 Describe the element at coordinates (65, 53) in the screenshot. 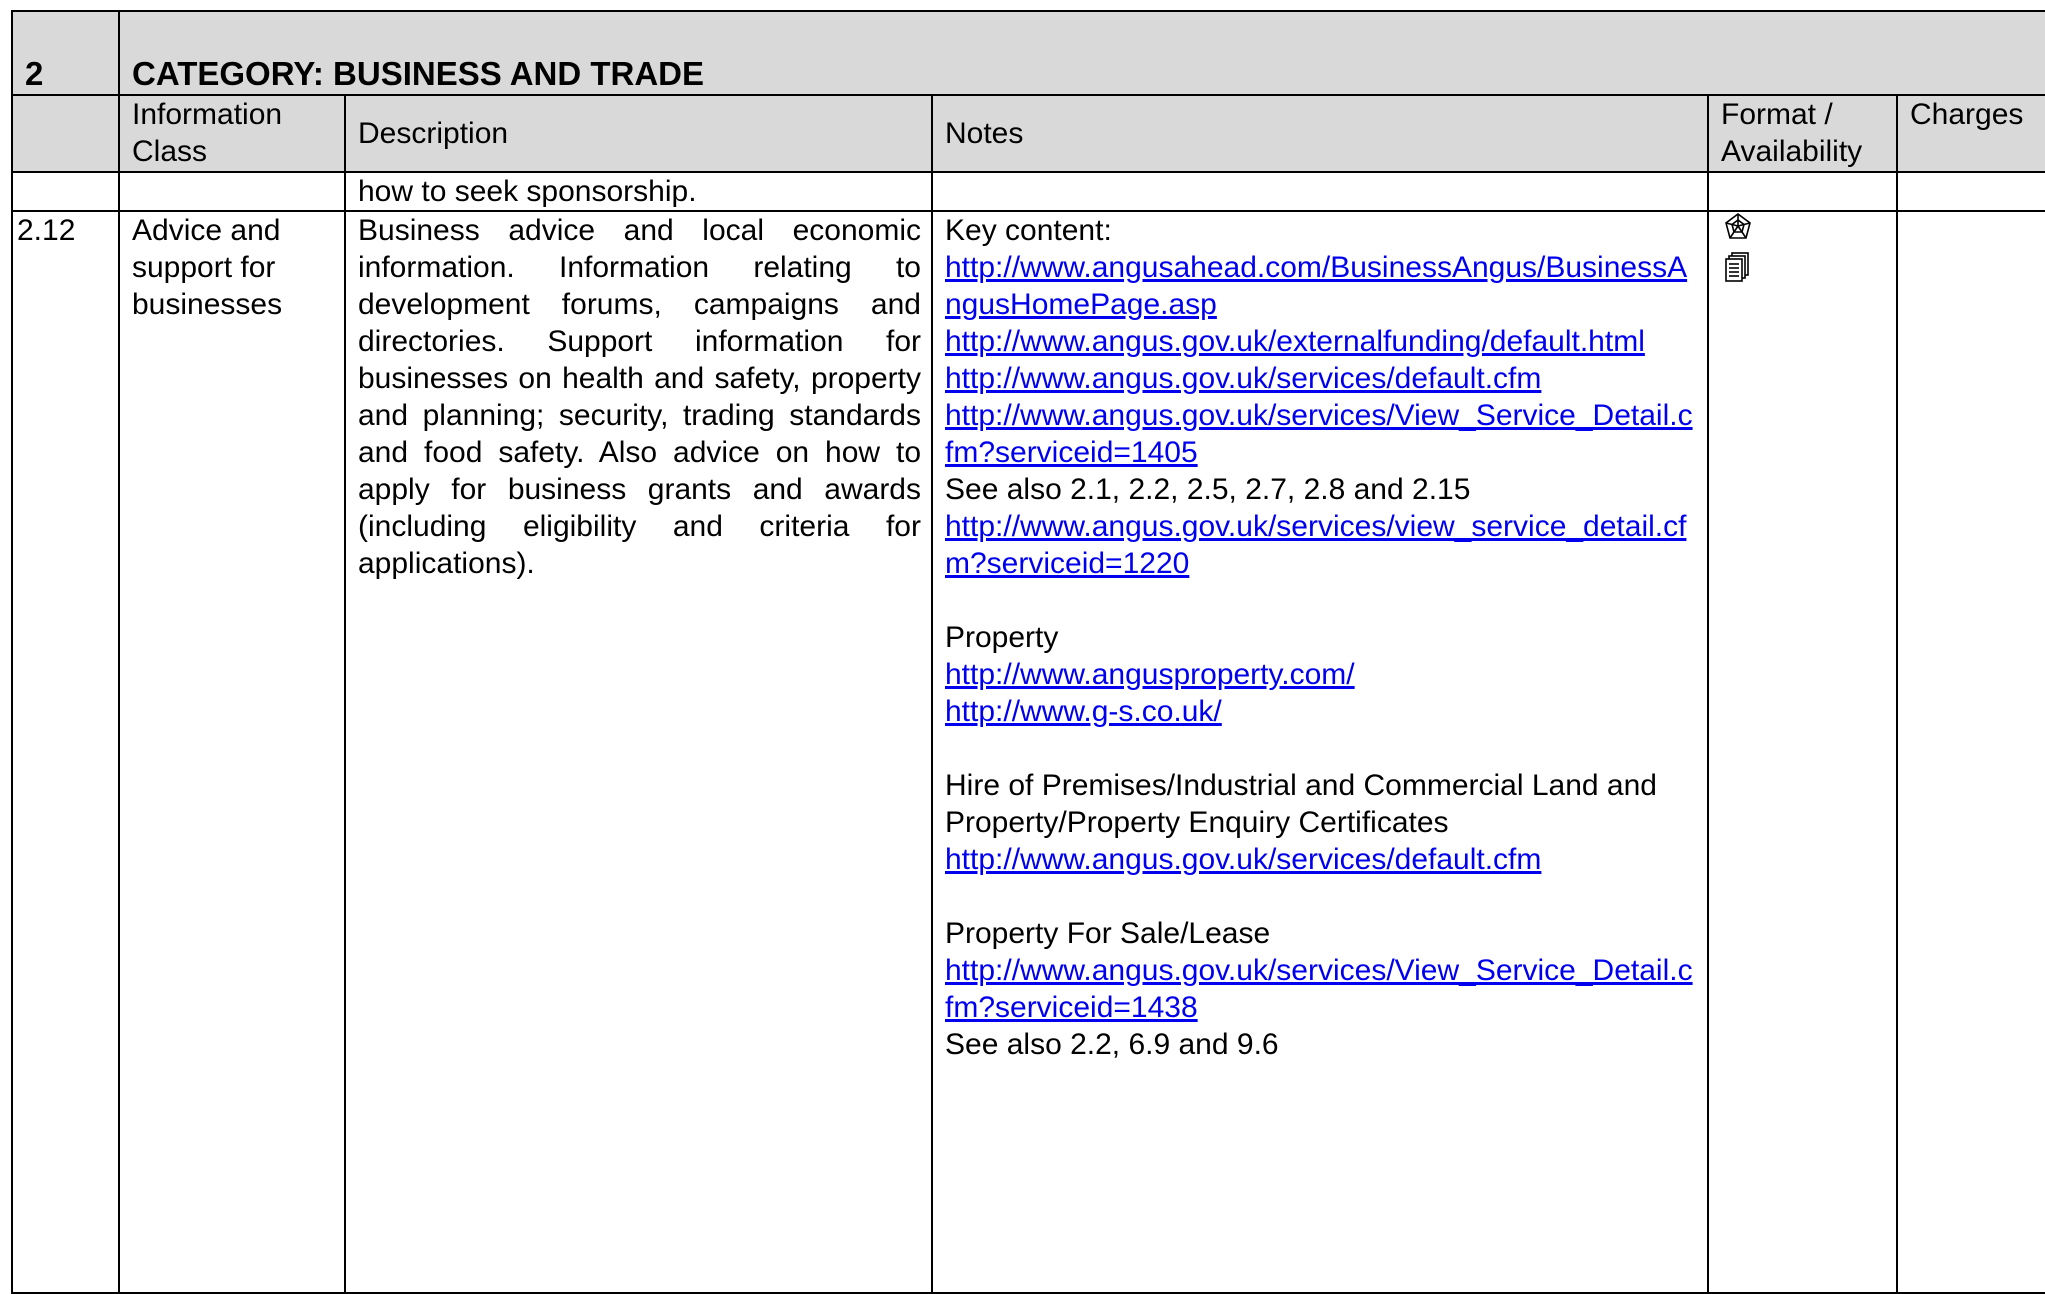

I see `category-number: 2` at that location.